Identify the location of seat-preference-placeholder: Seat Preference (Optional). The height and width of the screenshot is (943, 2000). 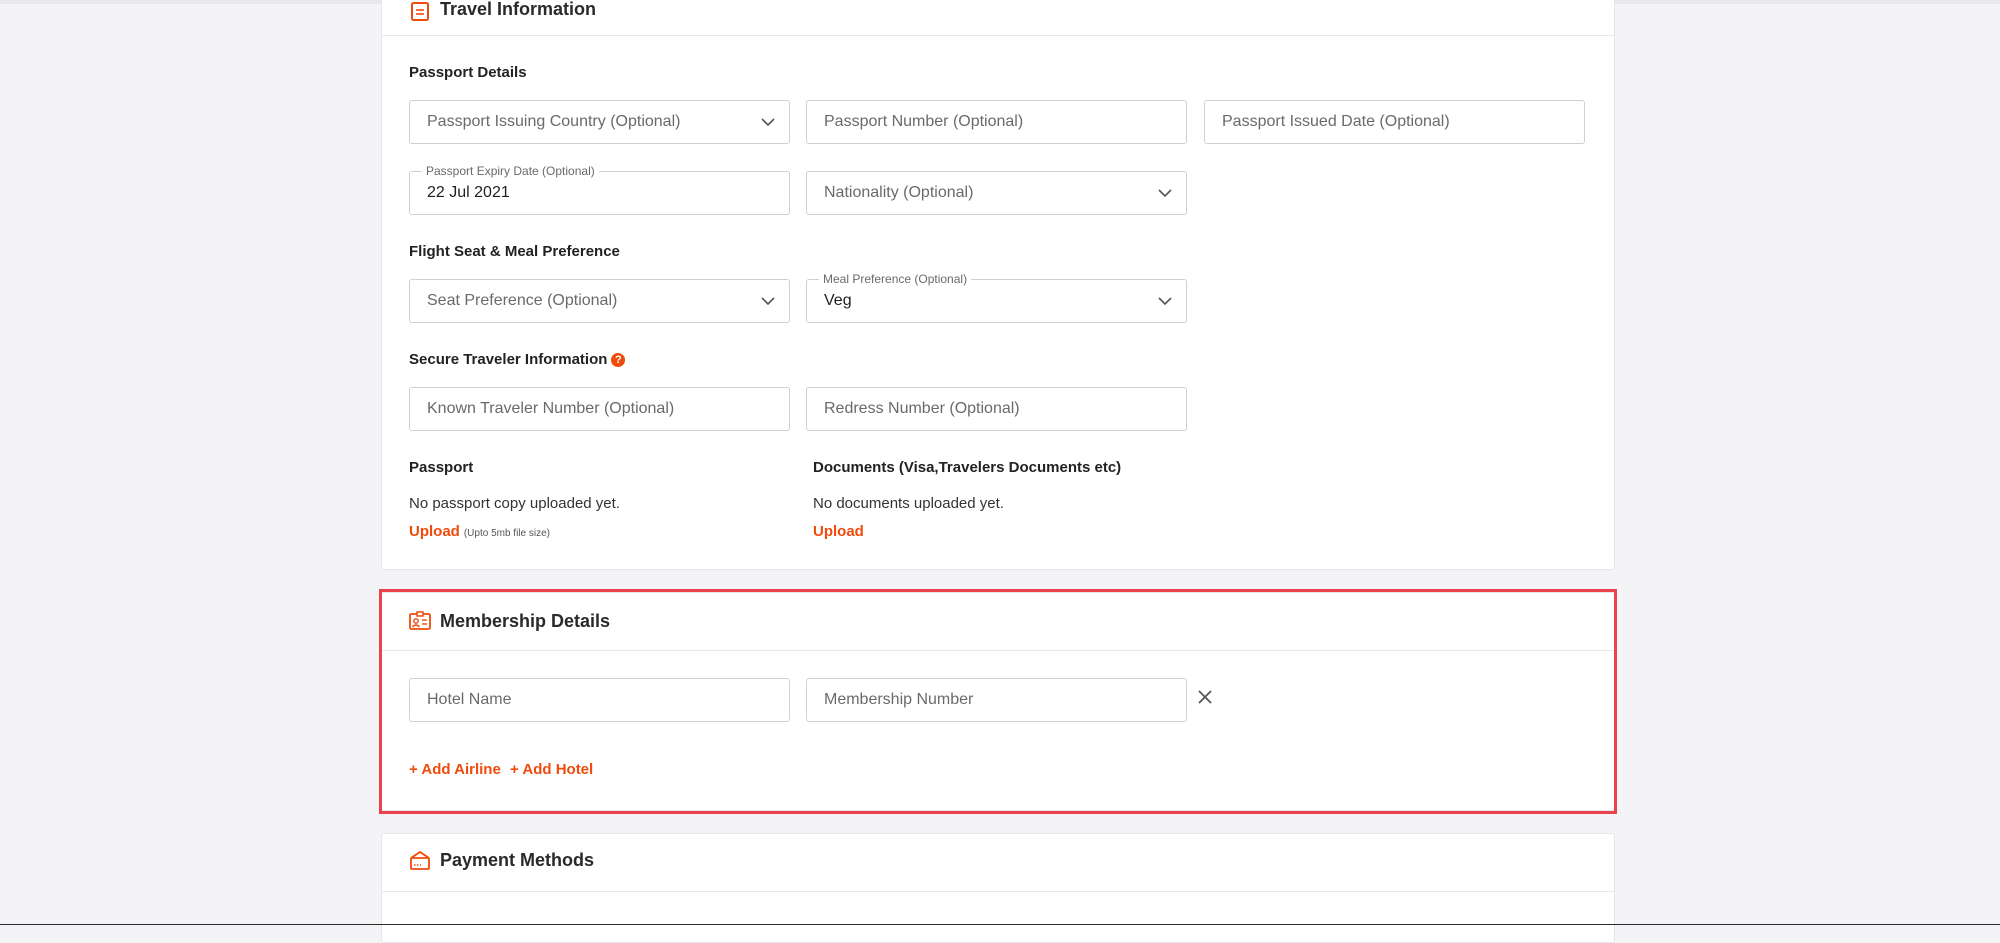
(522, 300).